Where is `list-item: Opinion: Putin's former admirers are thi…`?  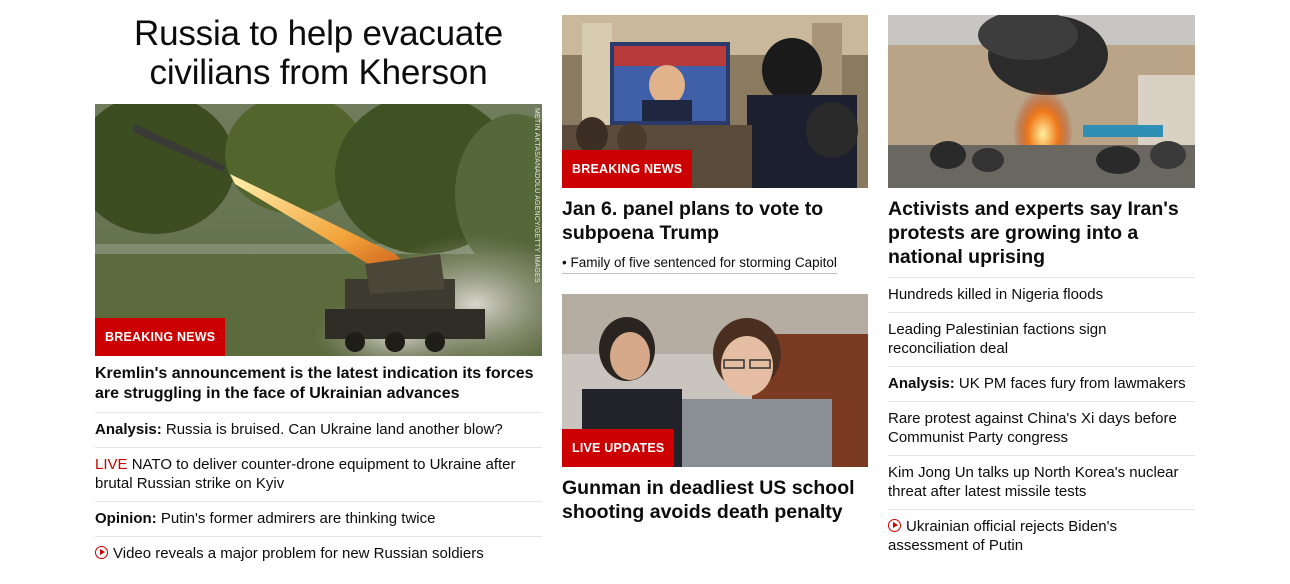 list-item: Opinion: Putin's former admirers are thi… is located at coordinates (318, 518).